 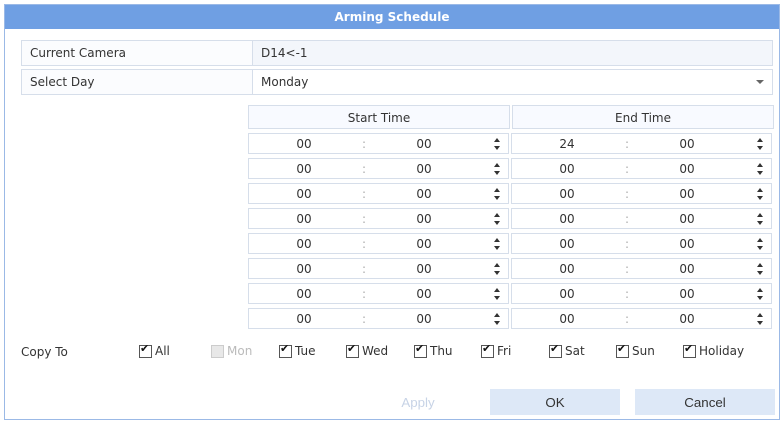 I want to click on end-time-field: 24:00, so click(x=641, y=143).